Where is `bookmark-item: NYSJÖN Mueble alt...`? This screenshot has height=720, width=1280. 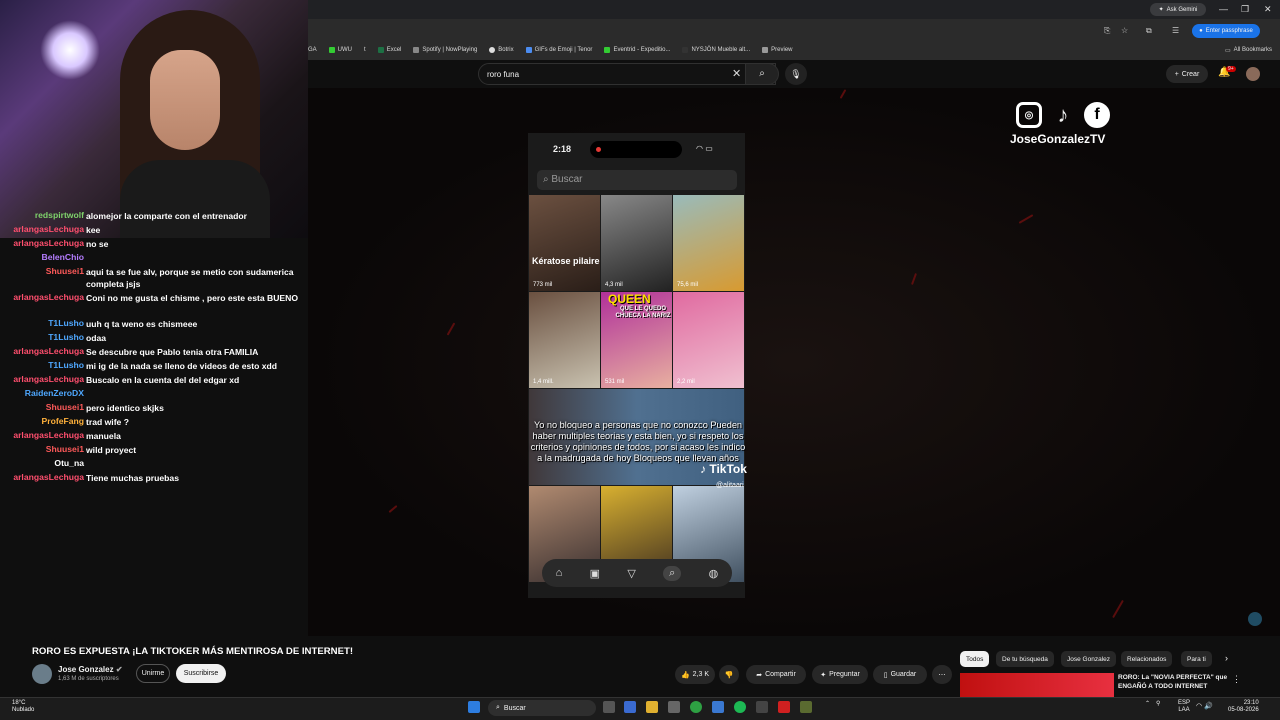
bookmark-item: NYSJÖN Mueble alt... is located at coordinates (716, 50).